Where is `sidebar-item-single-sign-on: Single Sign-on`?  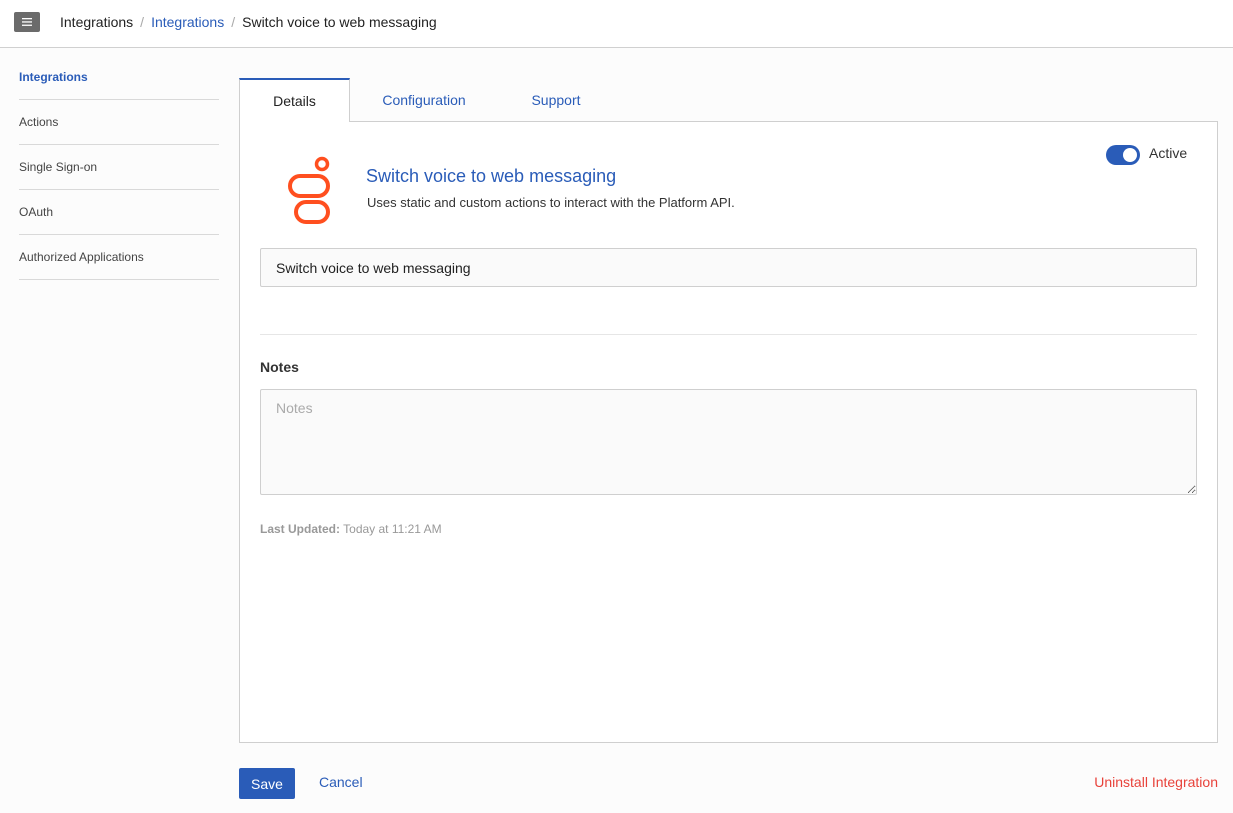
sidebar-item-single-sign-on: Single Sign-on is located at coordinates (119, 167).